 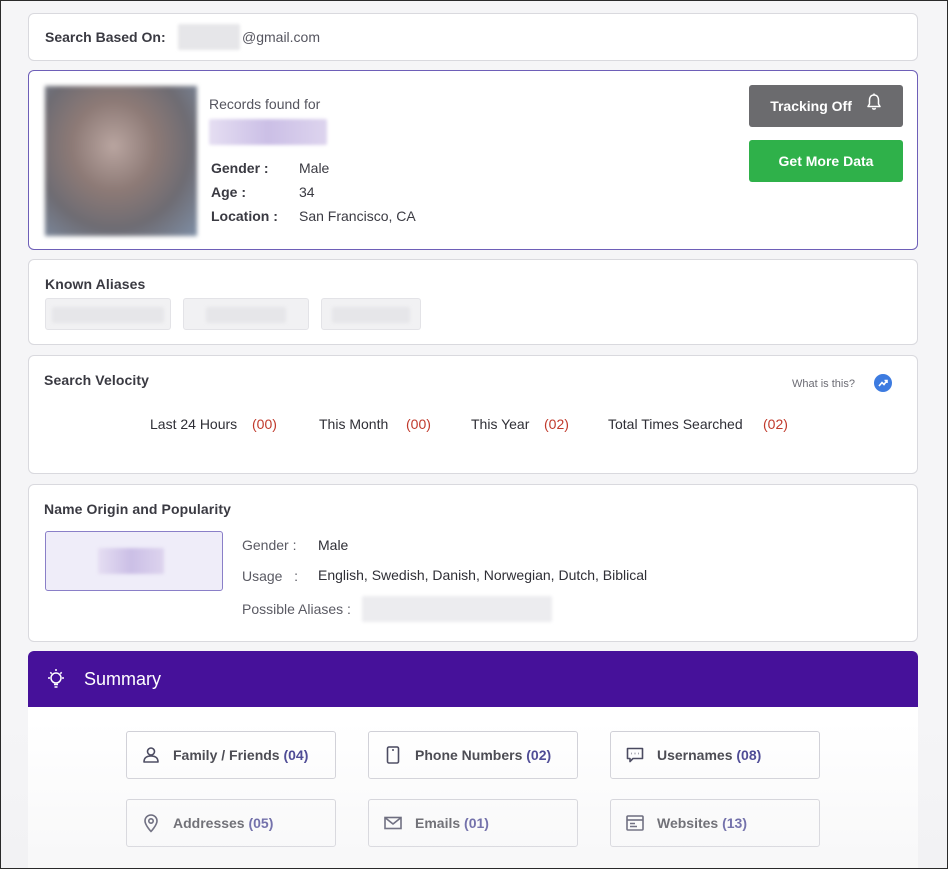 I want to click on velocity-this-month-label: This Month, so click(x=354, y=424).